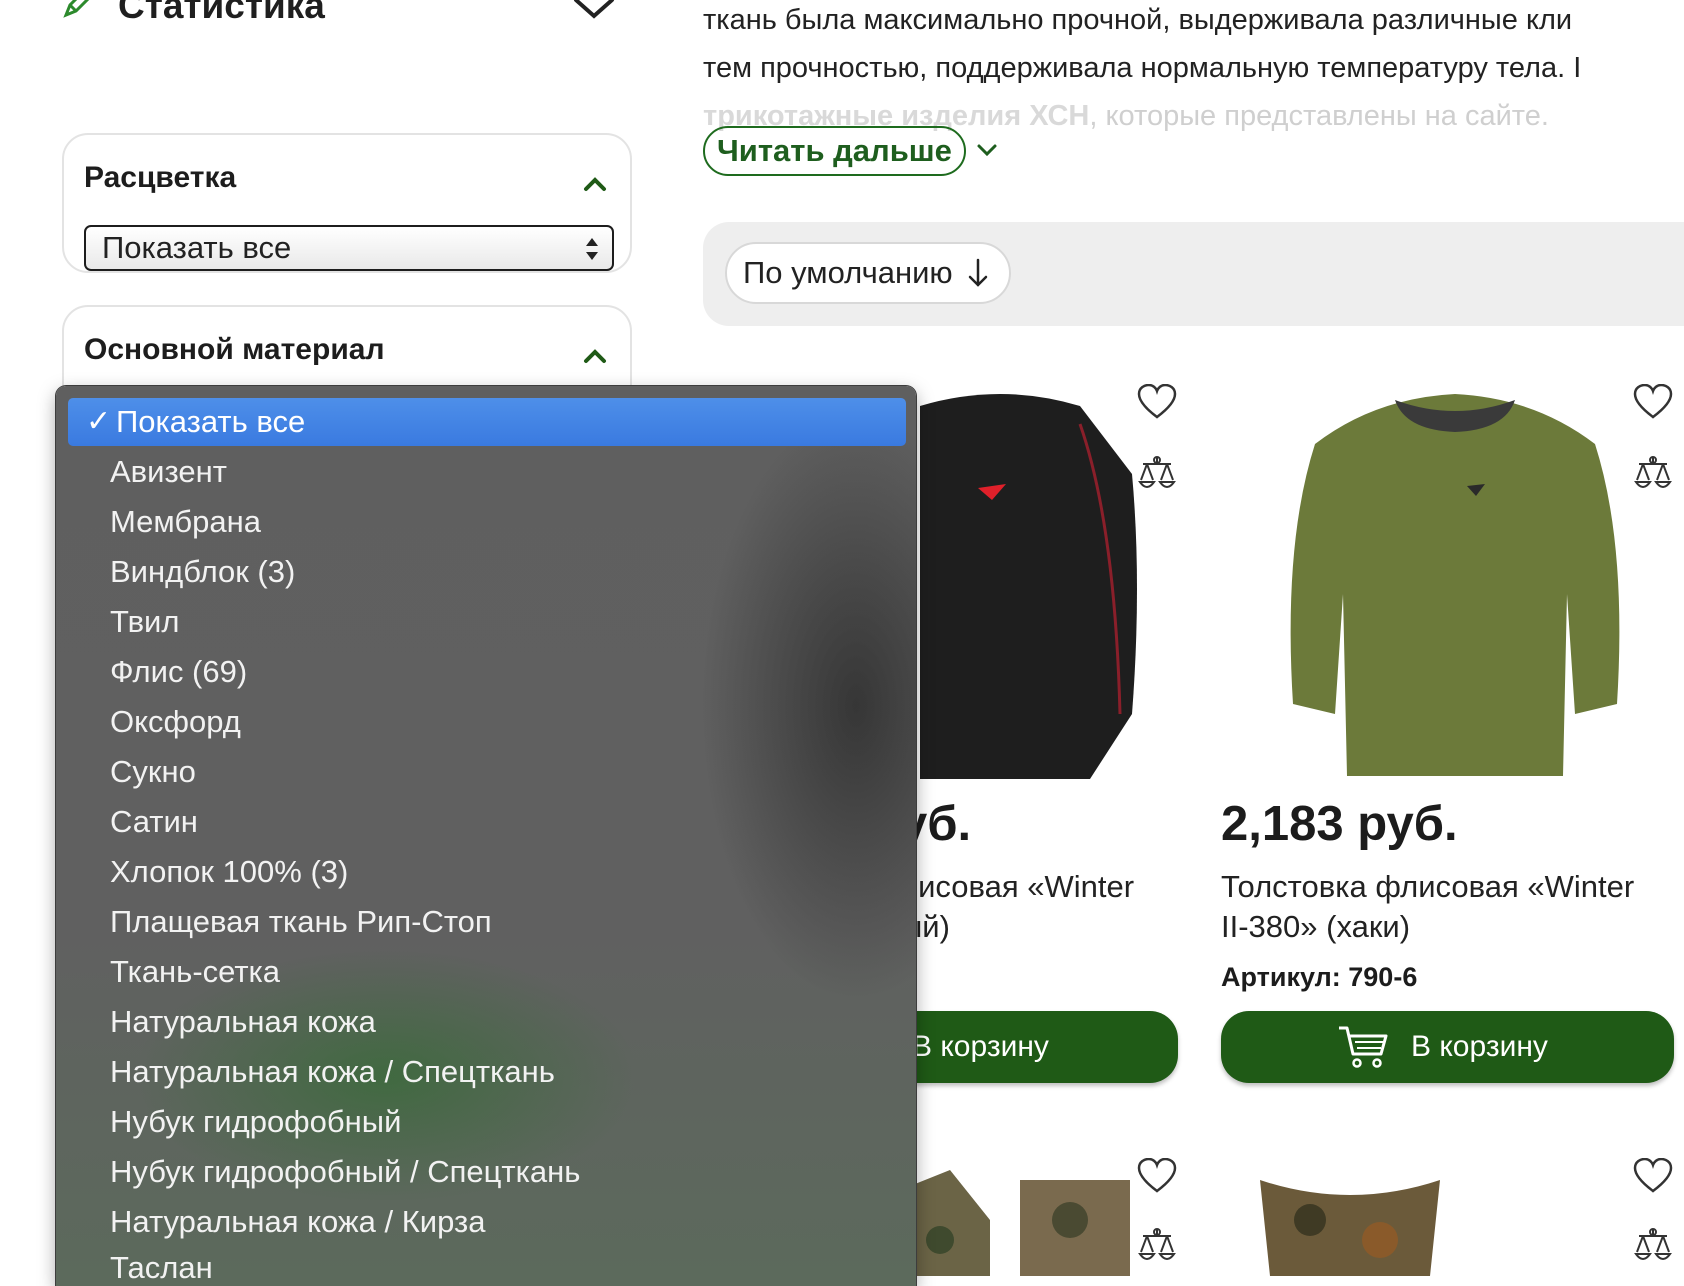  Describe the element at coordinates (234, 349) in the screenshot. I see `material-filter-title: Основной материал` at that location.